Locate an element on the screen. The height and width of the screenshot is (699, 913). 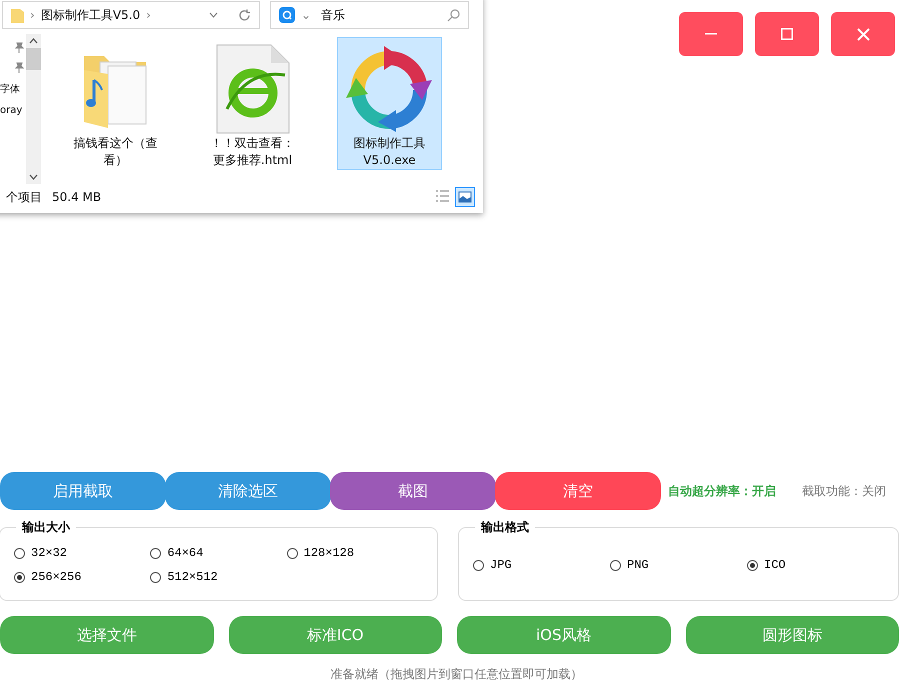
status-message: 准备就绪（拖拽图片到窗口任意位置即可加载） is located at coordinates (456, 674).